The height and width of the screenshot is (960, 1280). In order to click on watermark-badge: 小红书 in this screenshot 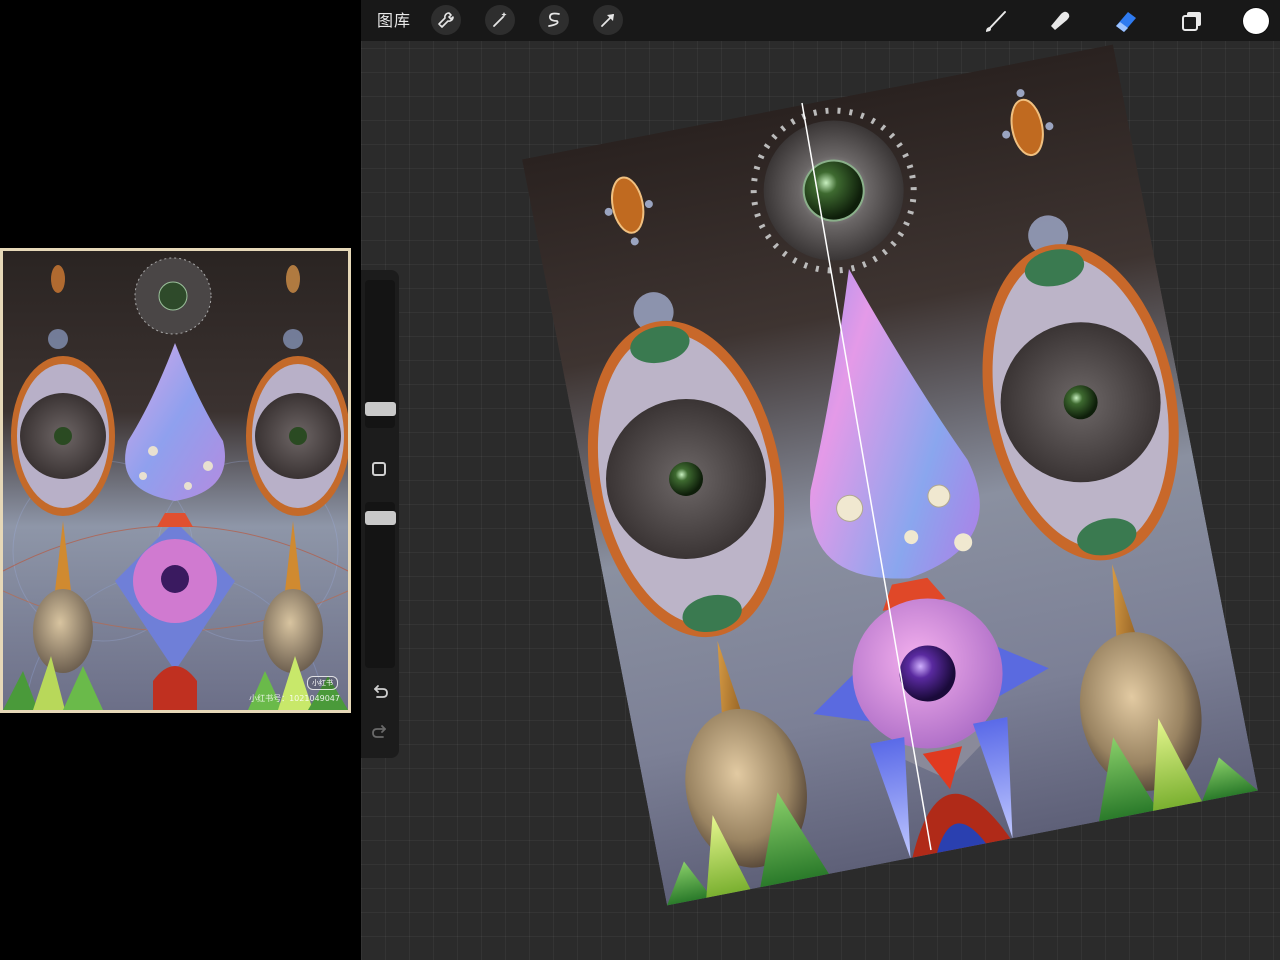, I will do `click(322, 683)`.